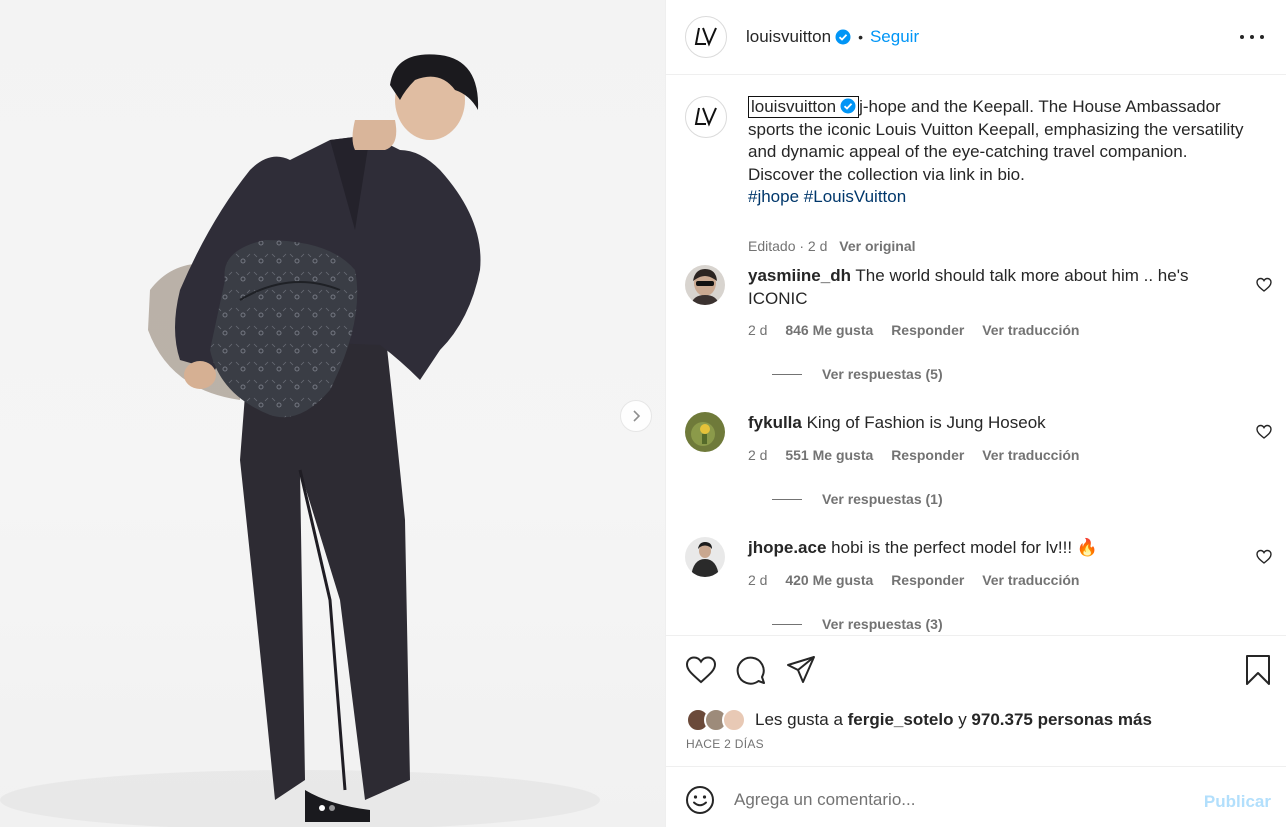  I want to click on carousel-dot, so click(332, 808).